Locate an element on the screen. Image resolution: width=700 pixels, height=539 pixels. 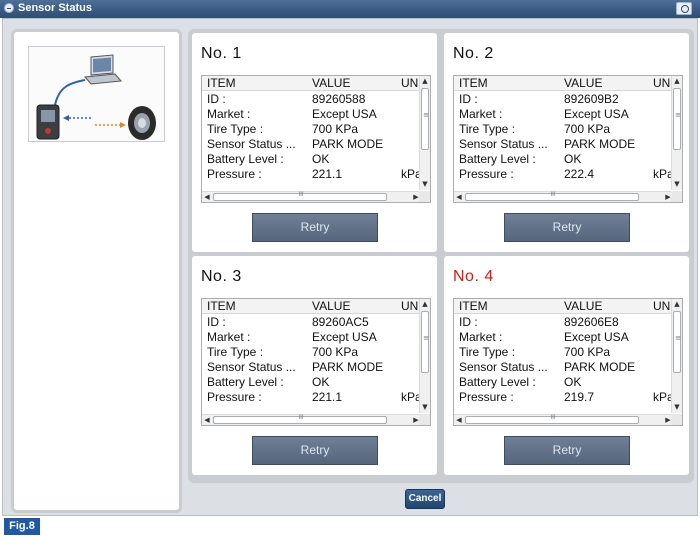
tpms-tool-laptop-tire-illustration is located at coordinates (96, 94).